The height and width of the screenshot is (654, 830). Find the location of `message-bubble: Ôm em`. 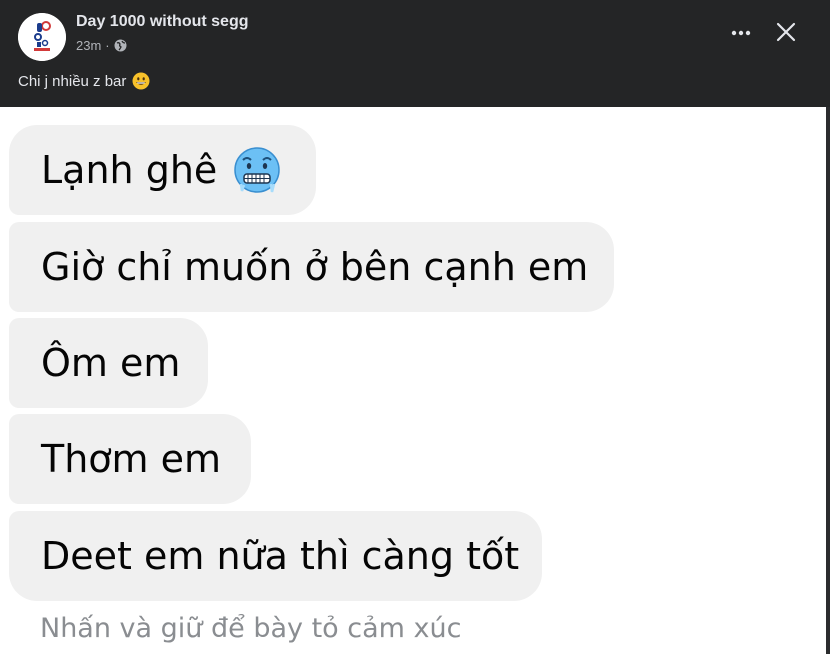

message-bubble: Ôm em is located at coordinates (108, 363).